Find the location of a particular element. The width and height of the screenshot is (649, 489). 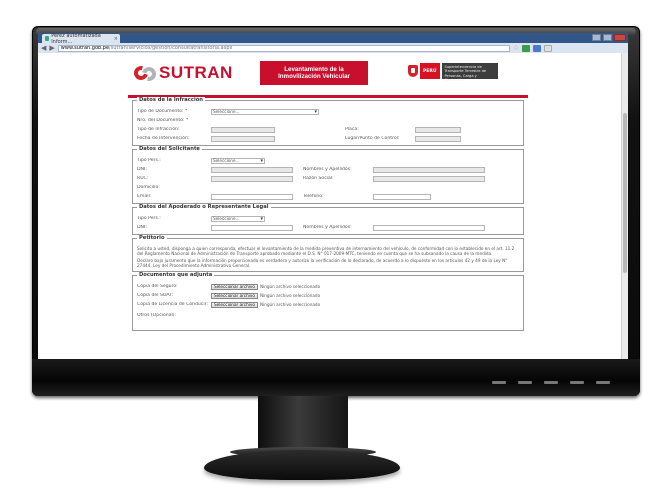

dni-field is located at coordinates (252, 169).